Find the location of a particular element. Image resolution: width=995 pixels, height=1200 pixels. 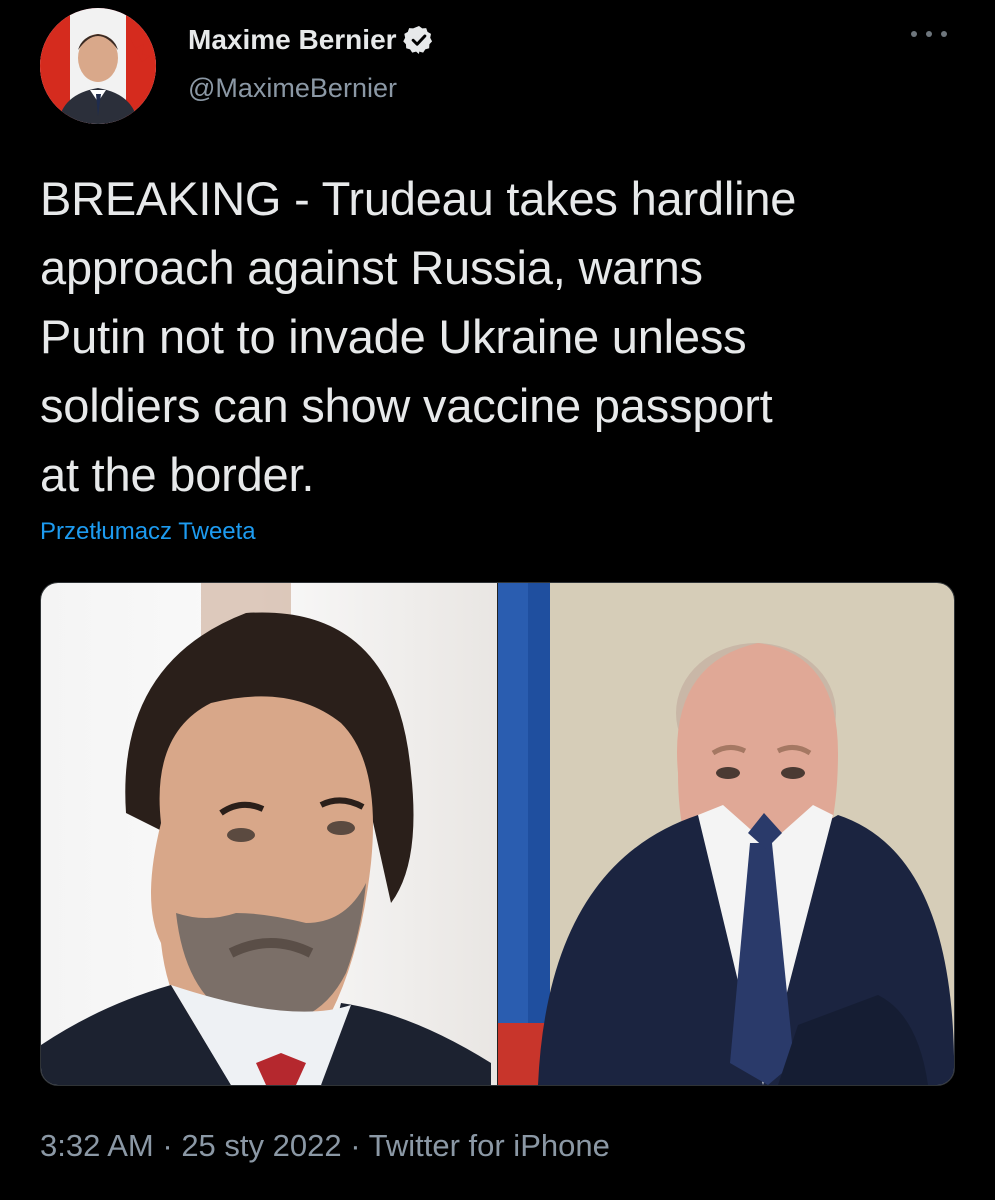

translate-tweet-link: Przetłumacz Tweeta is located at coordinates (148, 532).